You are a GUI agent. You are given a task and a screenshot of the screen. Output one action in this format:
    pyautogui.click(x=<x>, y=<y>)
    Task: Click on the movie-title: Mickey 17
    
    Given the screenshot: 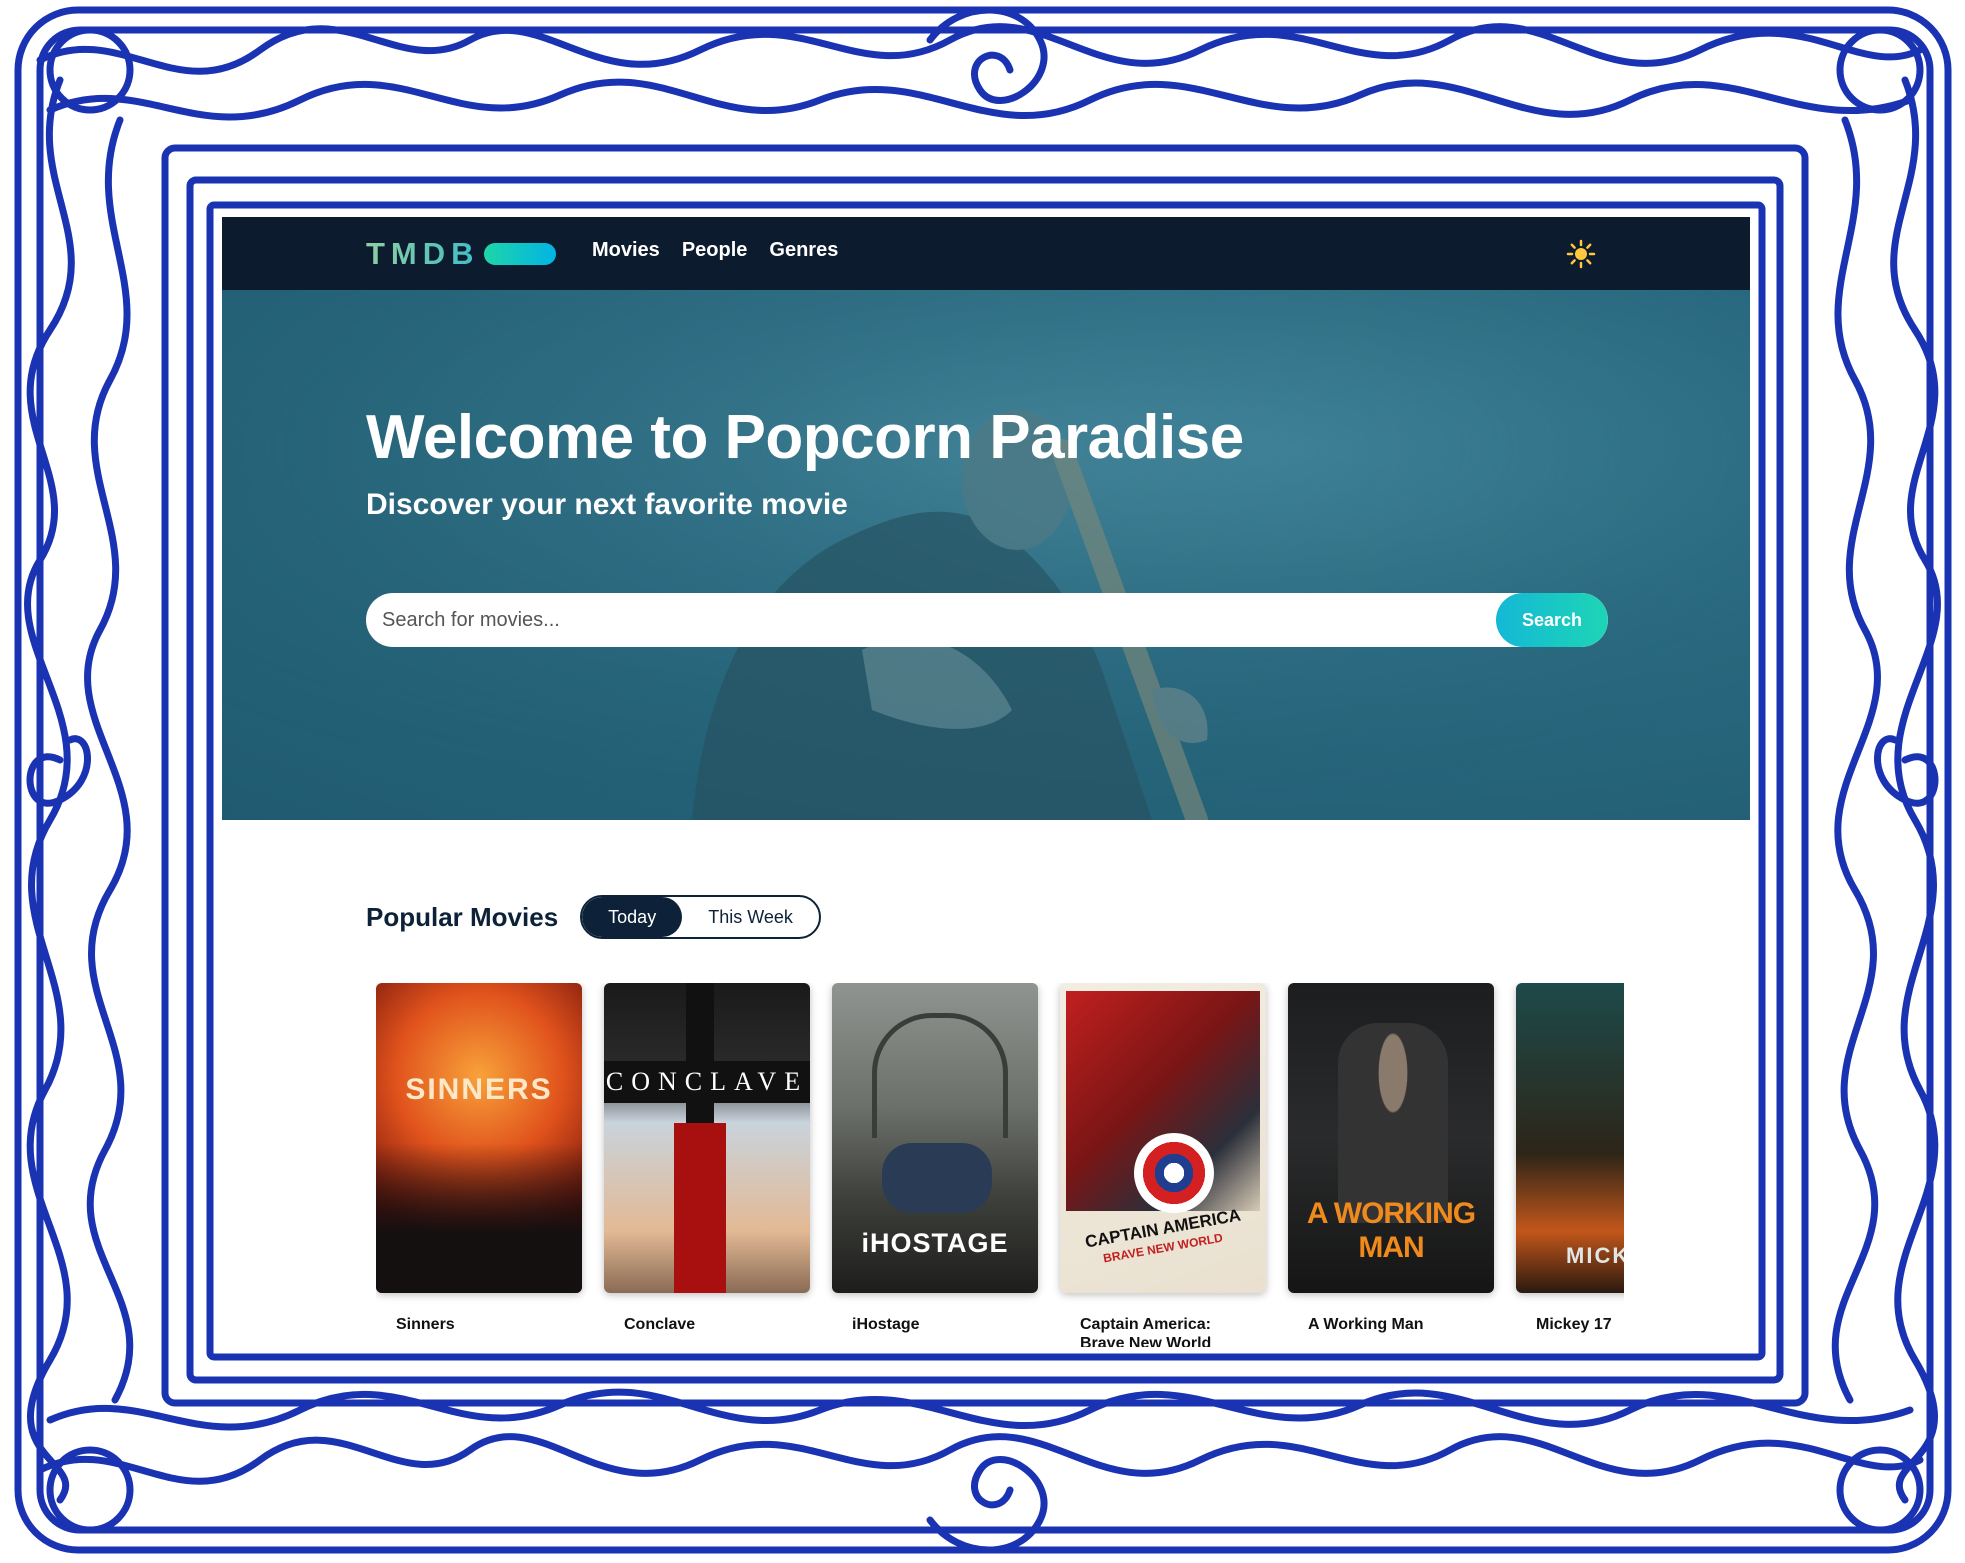 What is the action you would take?
    pyautogui.click(x=1570, y=1324)
    